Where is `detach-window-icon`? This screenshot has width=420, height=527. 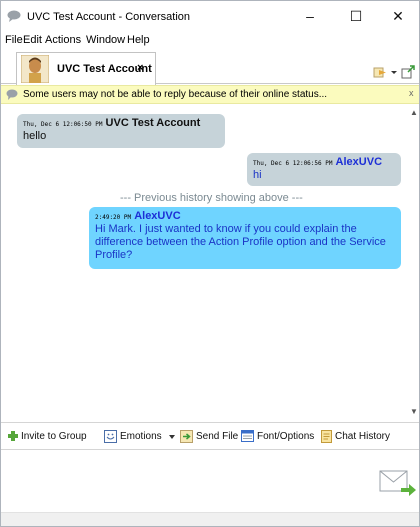 detach-window-icon is located at coordinates (408, 72).